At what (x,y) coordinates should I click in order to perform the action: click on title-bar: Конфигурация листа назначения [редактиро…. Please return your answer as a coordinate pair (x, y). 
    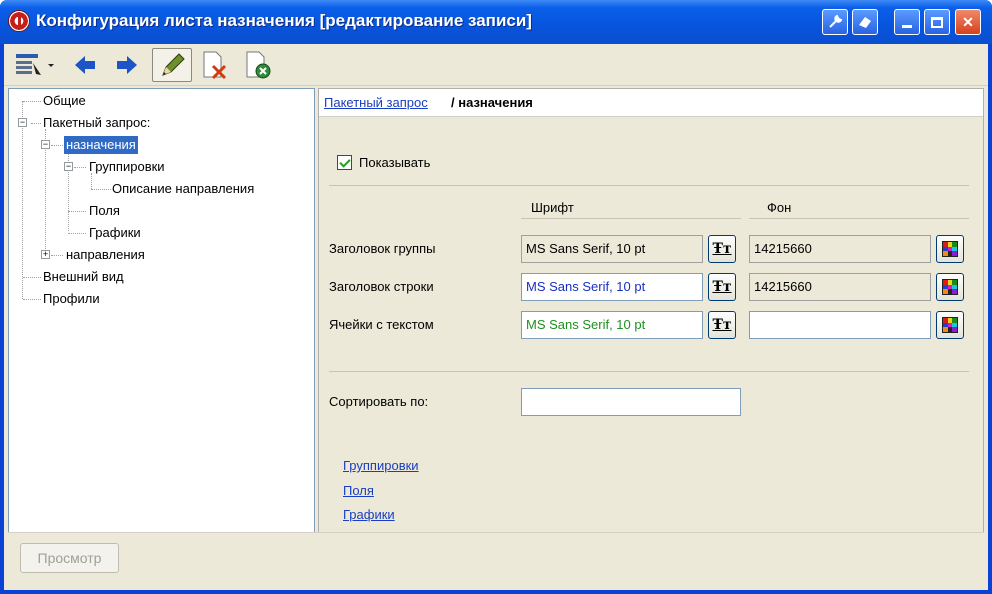
    Looking at the image, I should click on (496, 22).